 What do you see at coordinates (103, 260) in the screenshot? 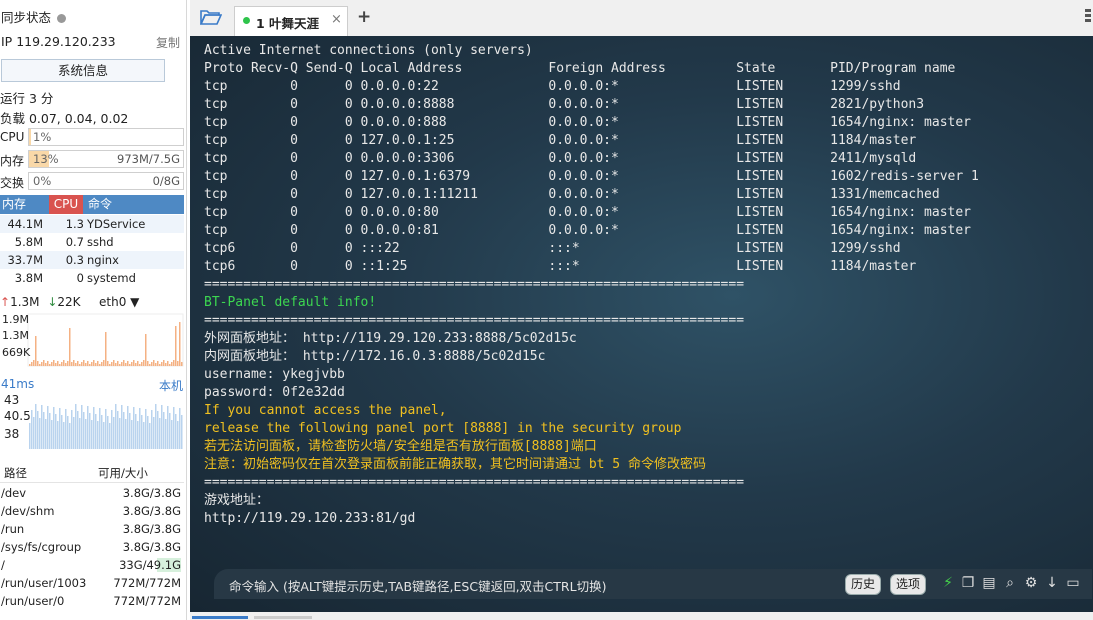
I see `process-command: nginx` at bounding box center [103, 260].